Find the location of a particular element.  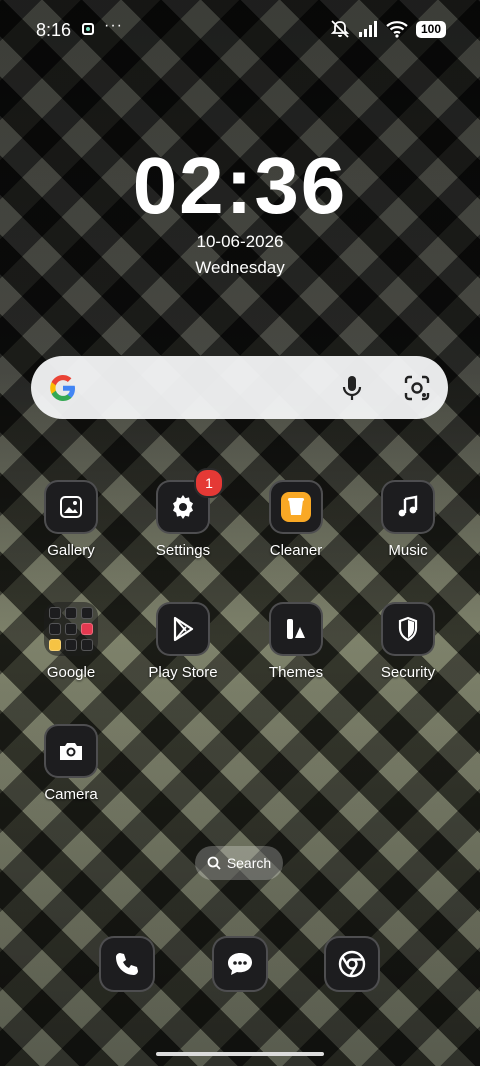

phone-icon is located at coordinates (127, 964).